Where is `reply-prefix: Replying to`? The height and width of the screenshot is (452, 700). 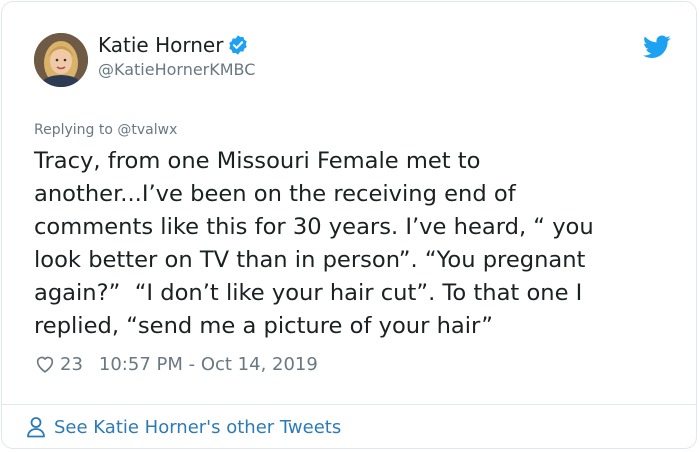 reply-prefix: Replying to is located at coordinates (76, 130).